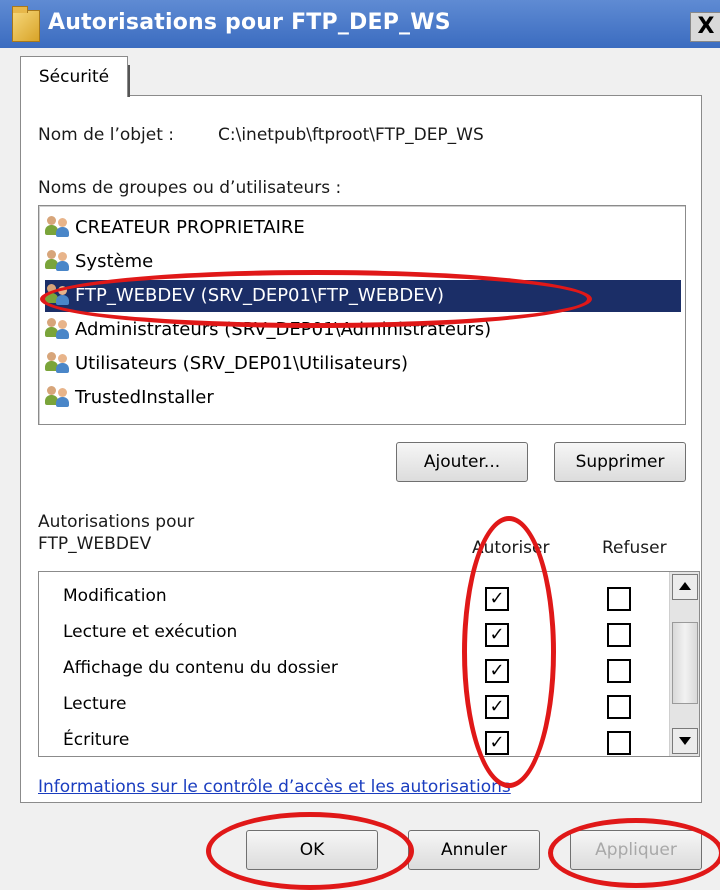 The width and height of the screenshot is (720, 890). Describe the element at coordinates (242, 363) in the screenshot. I see `list-item-label: Utilisateurs (SRV_DEP01\Utilisateurs)` at that location.